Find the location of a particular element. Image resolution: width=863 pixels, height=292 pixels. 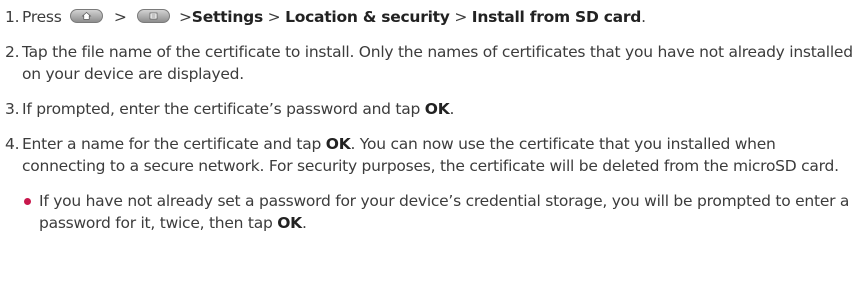

step-number: 4. is located at coordinates (12, 144).